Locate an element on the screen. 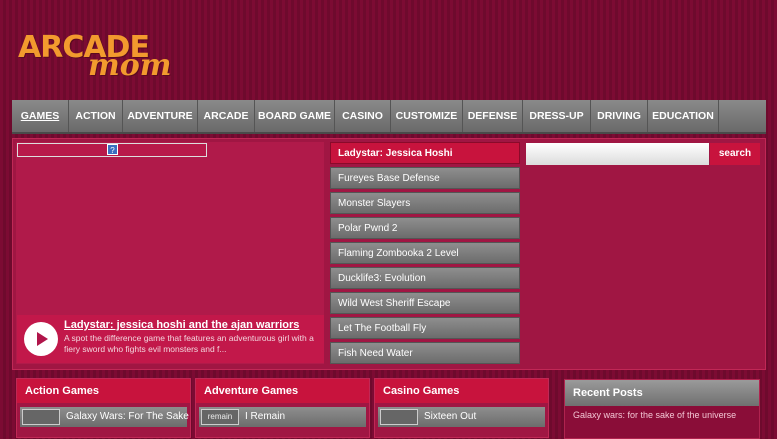 The height and width of the screenshot is (439, 777). casino-games-box: Casino Games Sixteen Out is located at coordinates (461, 408).